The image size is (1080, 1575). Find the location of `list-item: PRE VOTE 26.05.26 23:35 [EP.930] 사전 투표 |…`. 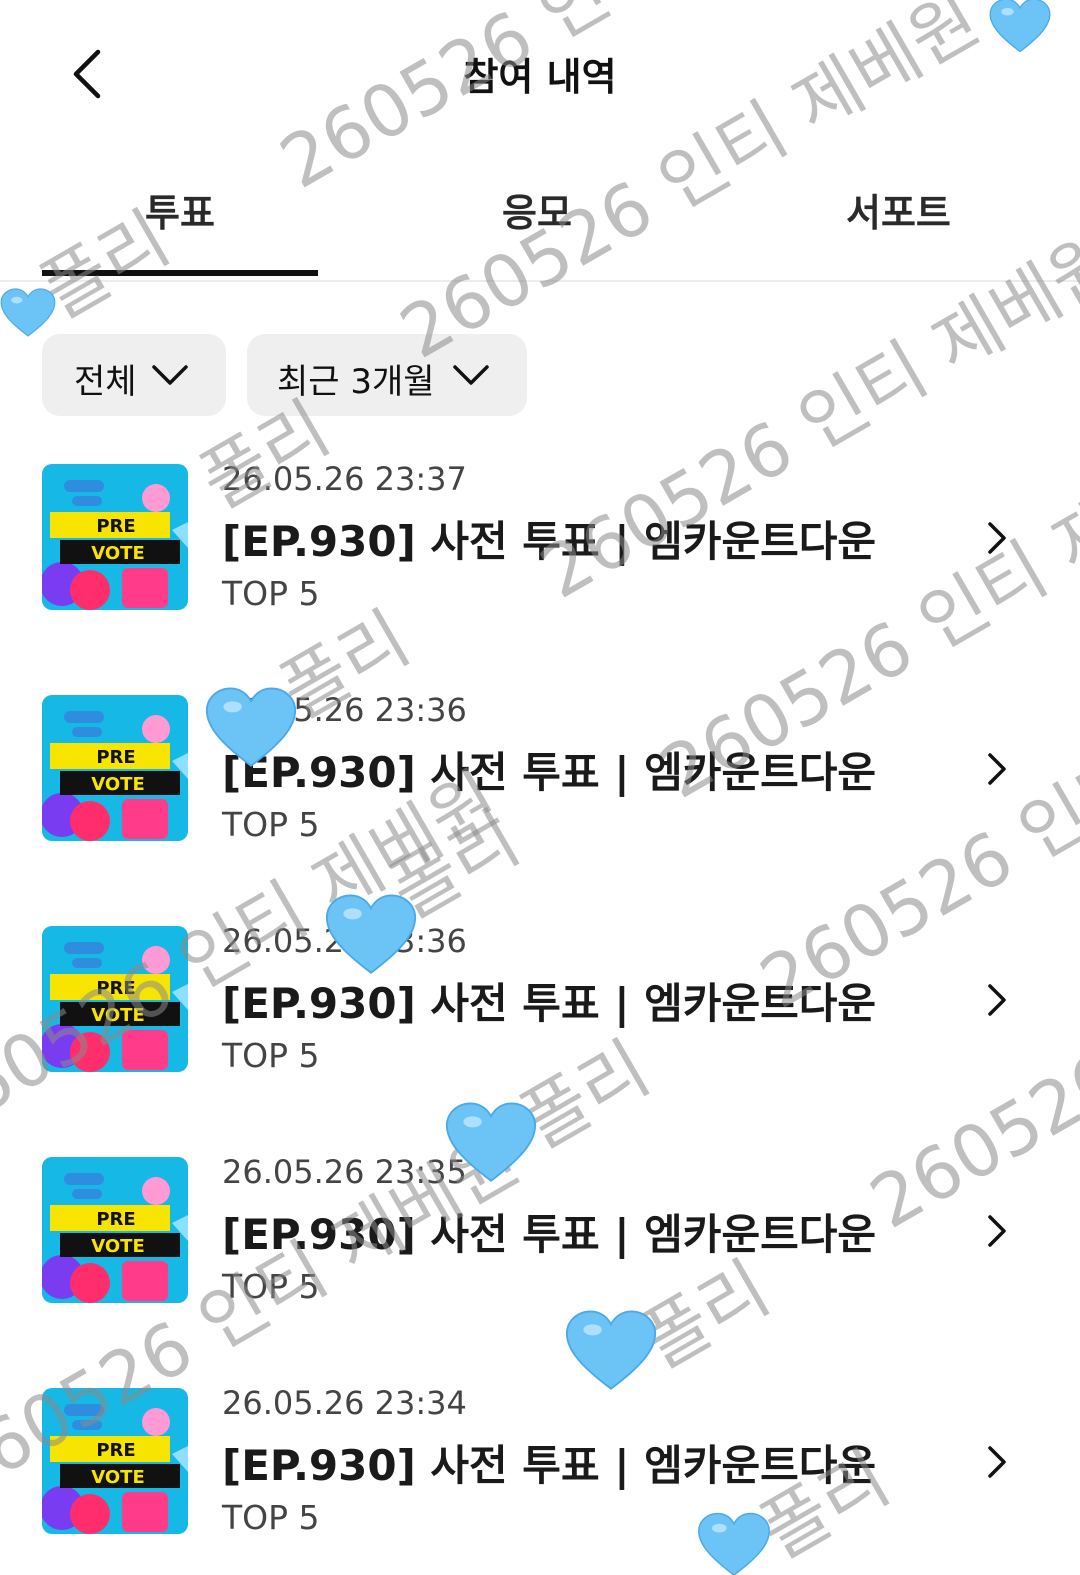

list-item: PRE VOTE 26.05.26 23:35 [EP.930] 사전 투표 |… is located at coordinates (540, 1238).